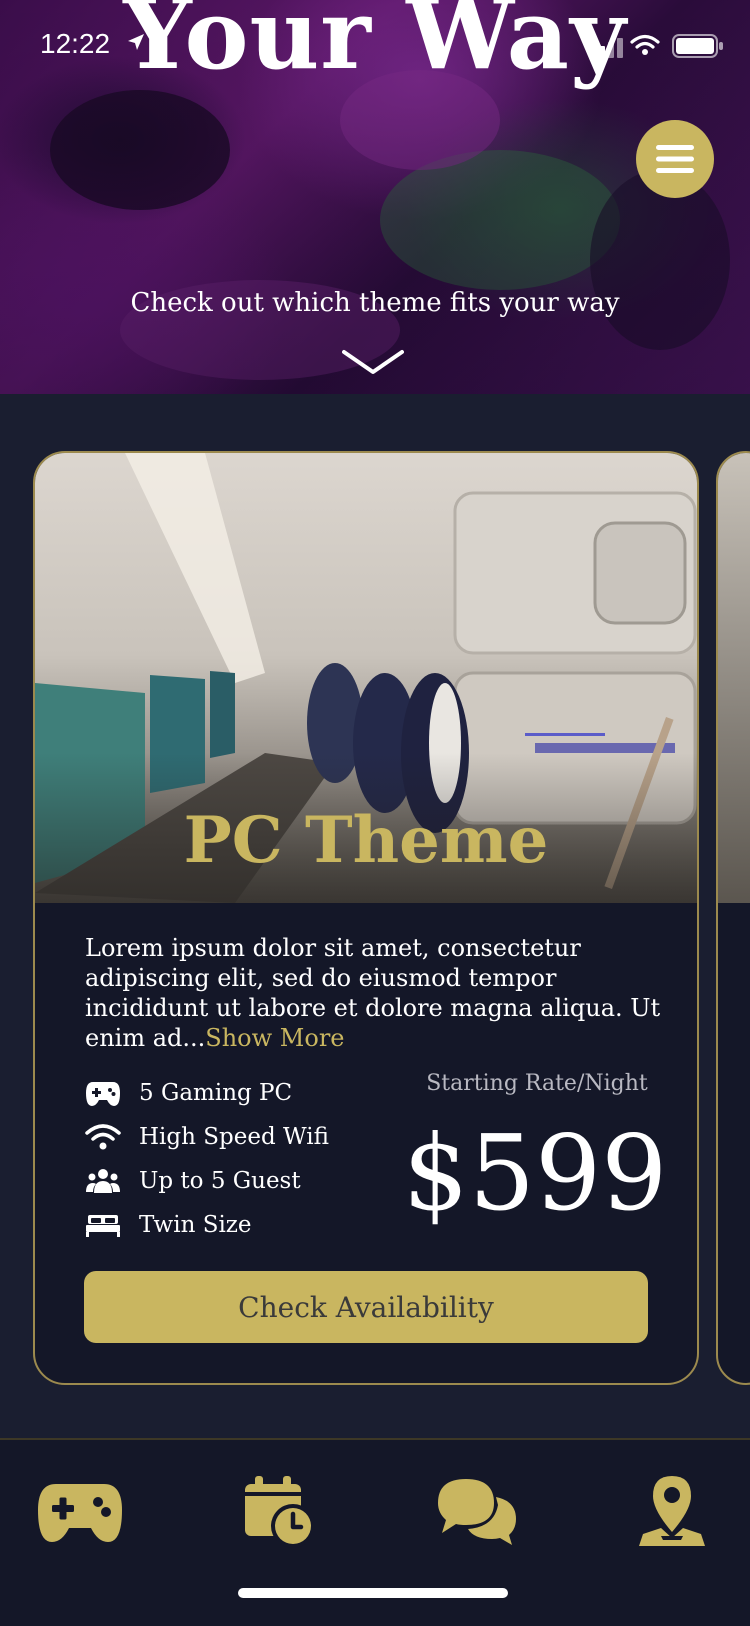 This screenshot has height=1626, width=750. What do you see at coordinates (733, 918) in the screenshot?
I see `next-theme-card` at bounding box center [733, 918].